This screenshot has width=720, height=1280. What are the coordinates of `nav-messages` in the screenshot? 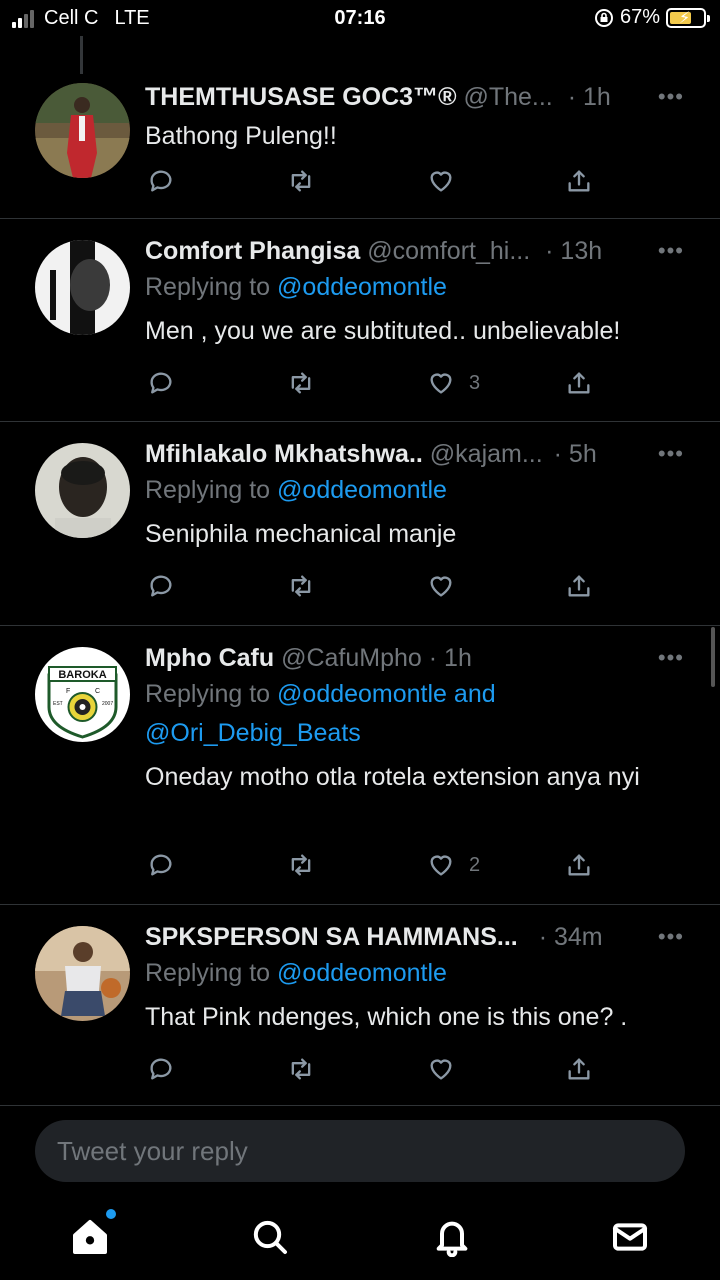 It's located at (630, 1237).